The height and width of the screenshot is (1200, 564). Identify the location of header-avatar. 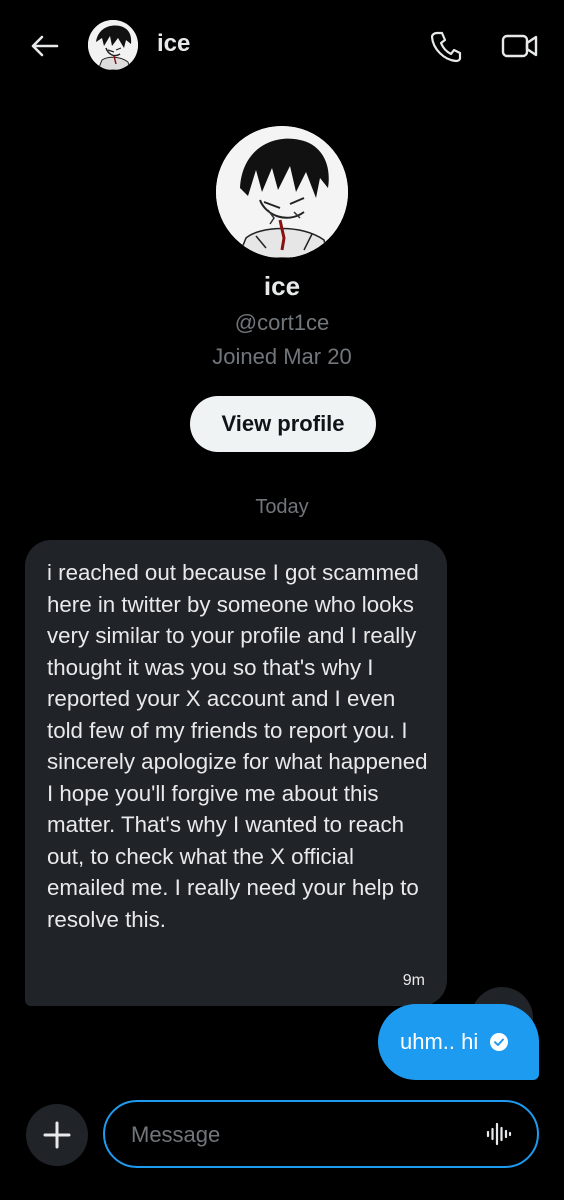
(113, 45).